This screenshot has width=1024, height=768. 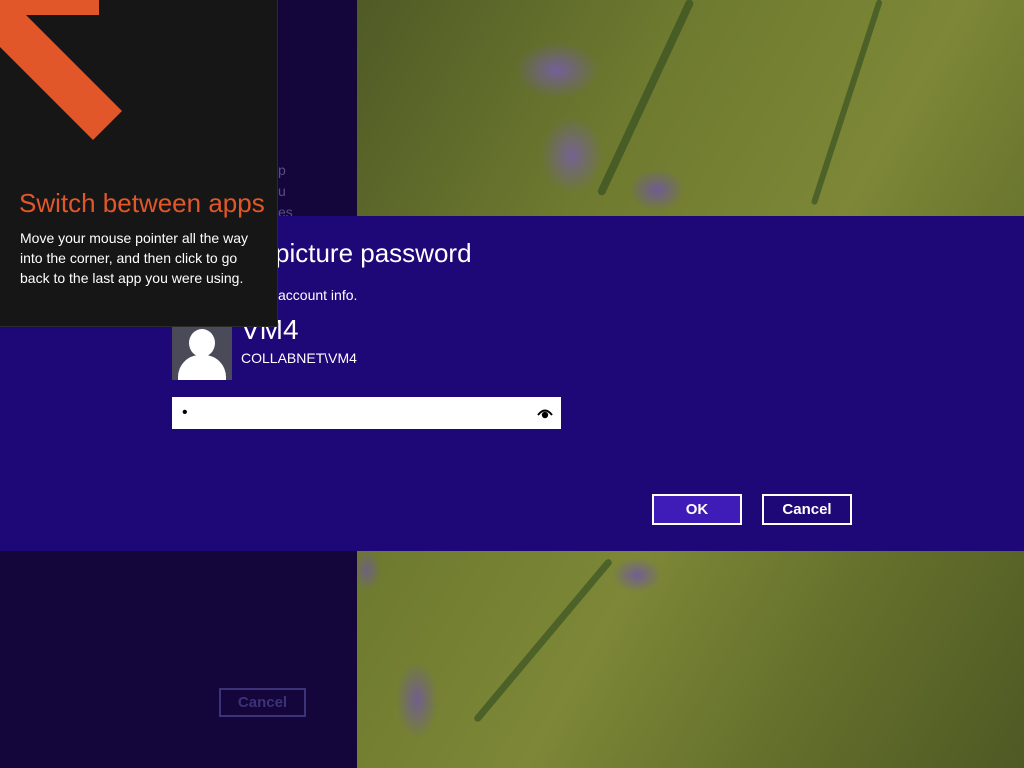 What do you see at coordinates (373, 253) in the screenshot?
I see `dialog-title: picture password` at bounding box center [373, 253].